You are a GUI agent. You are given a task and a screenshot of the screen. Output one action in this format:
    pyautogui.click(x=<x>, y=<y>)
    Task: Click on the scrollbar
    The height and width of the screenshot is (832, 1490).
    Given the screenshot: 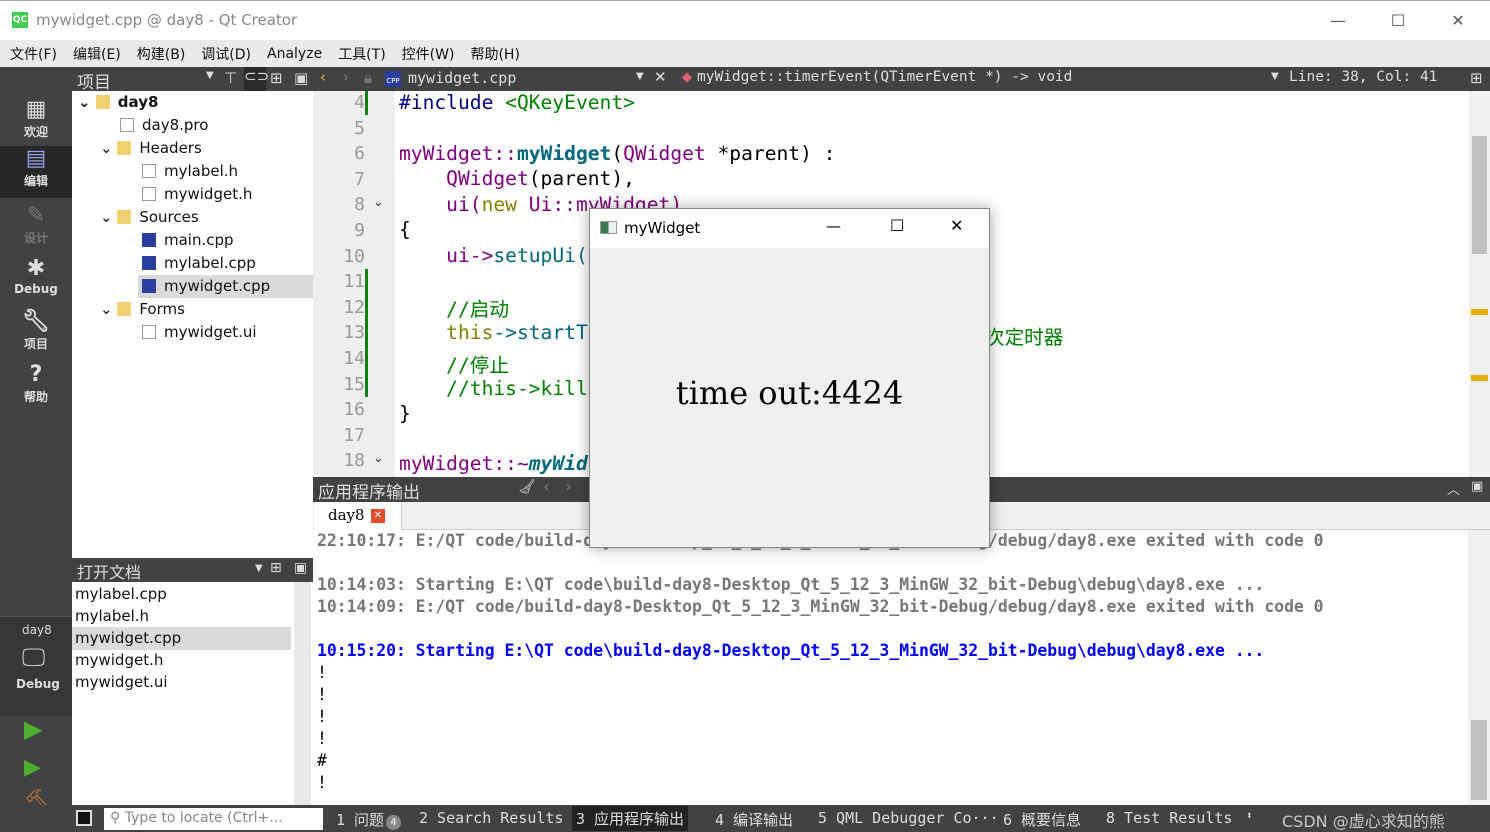 What is the action you would take?
    pyautogui.click(x=302, y=693)
    